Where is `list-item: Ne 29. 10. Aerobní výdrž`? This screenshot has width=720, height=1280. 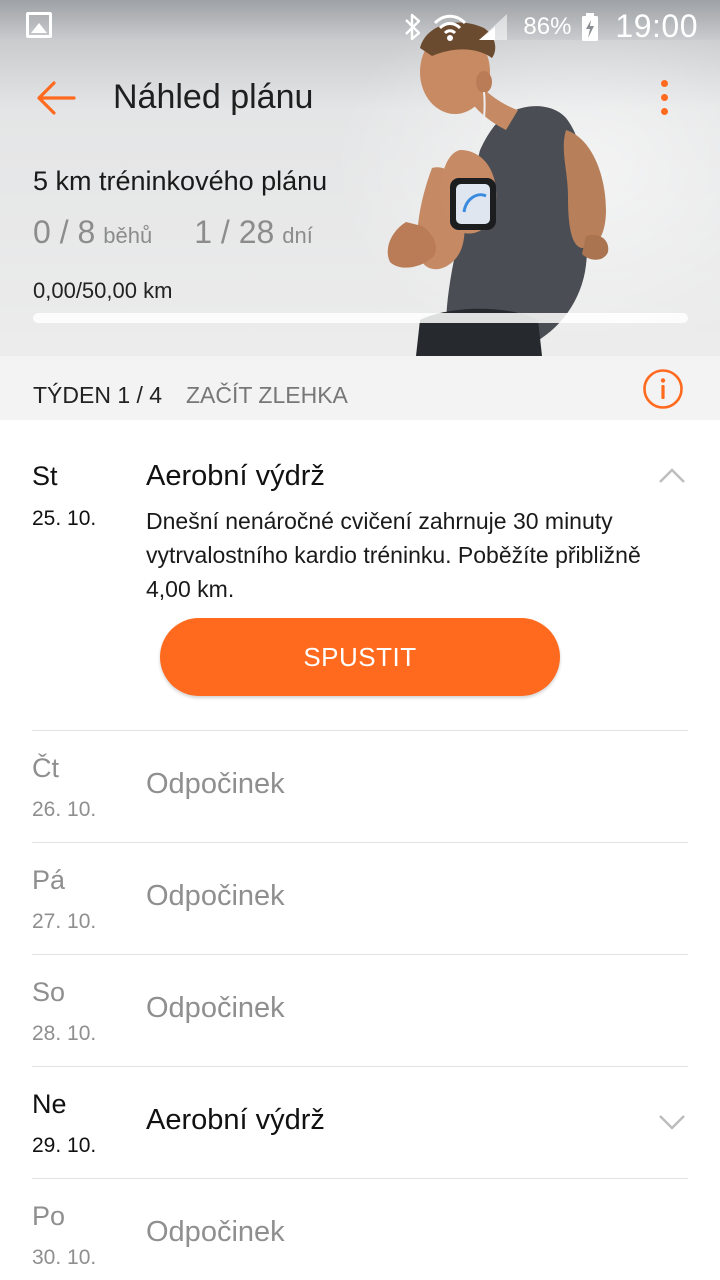
list-item: Ne 29. 10. Aerobní výdrž is located at coordinates (360, 1123).